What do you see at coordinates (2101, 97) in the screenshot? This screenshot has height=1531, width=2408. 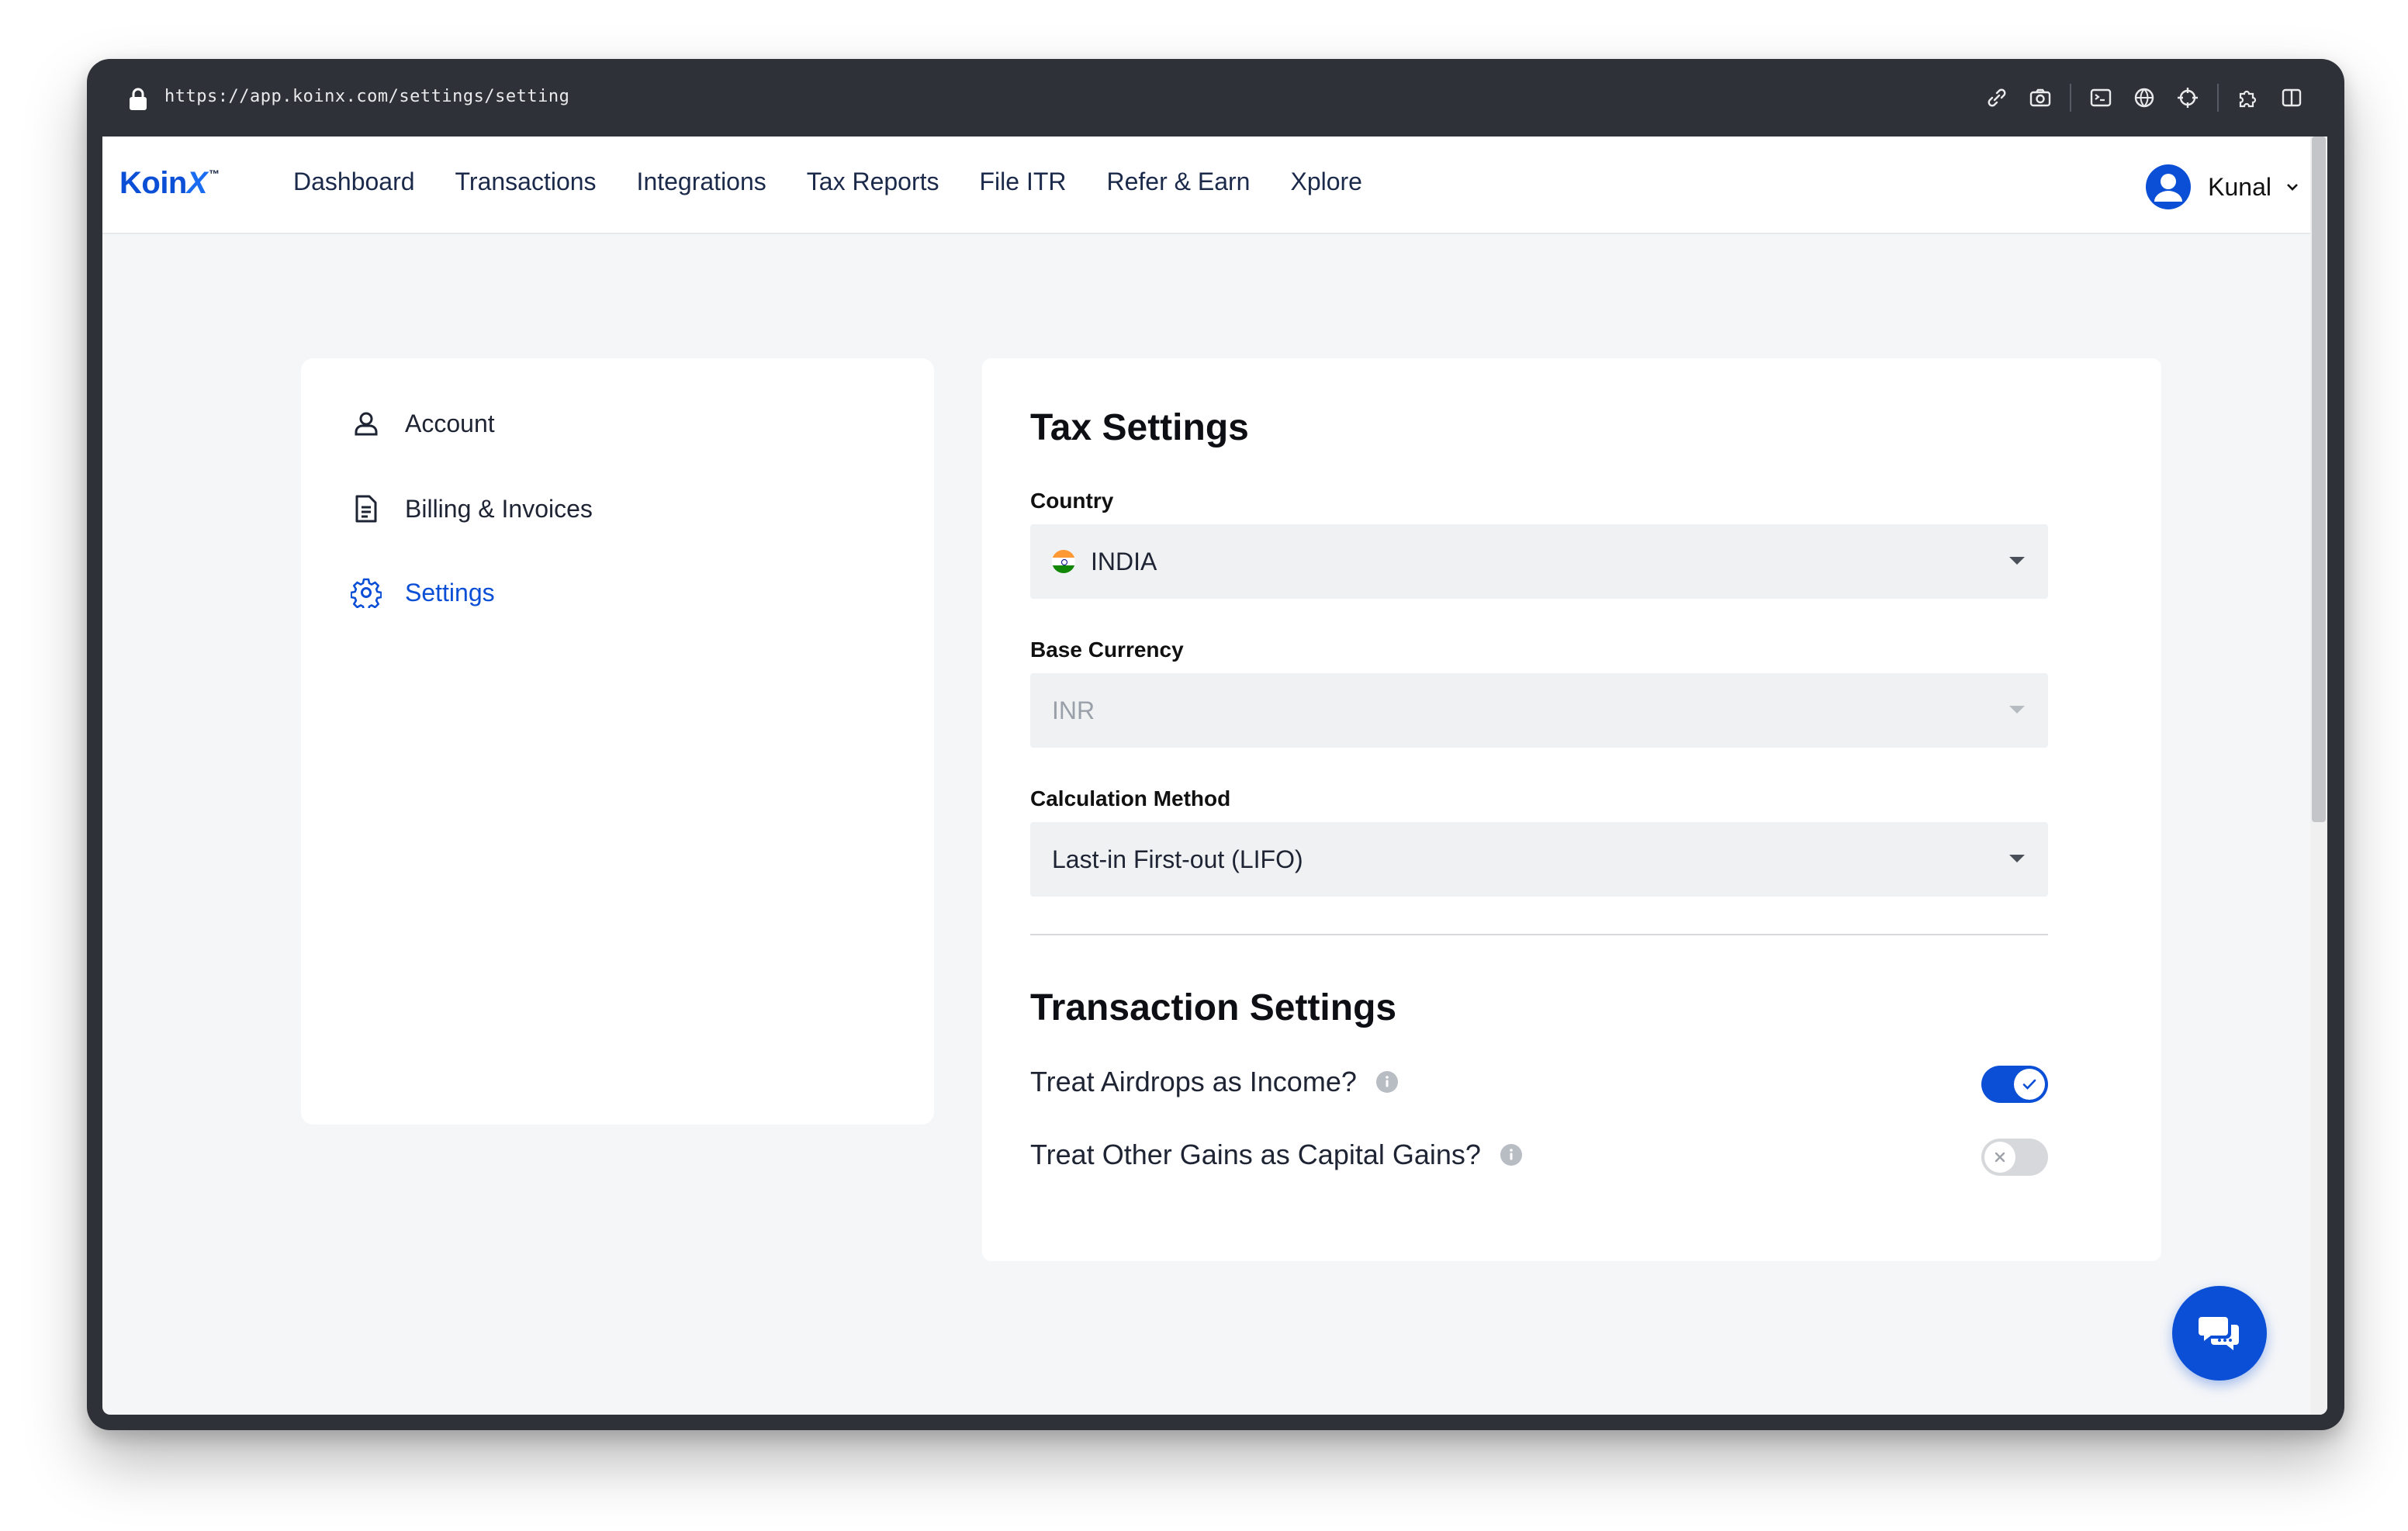 I see `terminal-icon` at bounding box center [2101, 97].